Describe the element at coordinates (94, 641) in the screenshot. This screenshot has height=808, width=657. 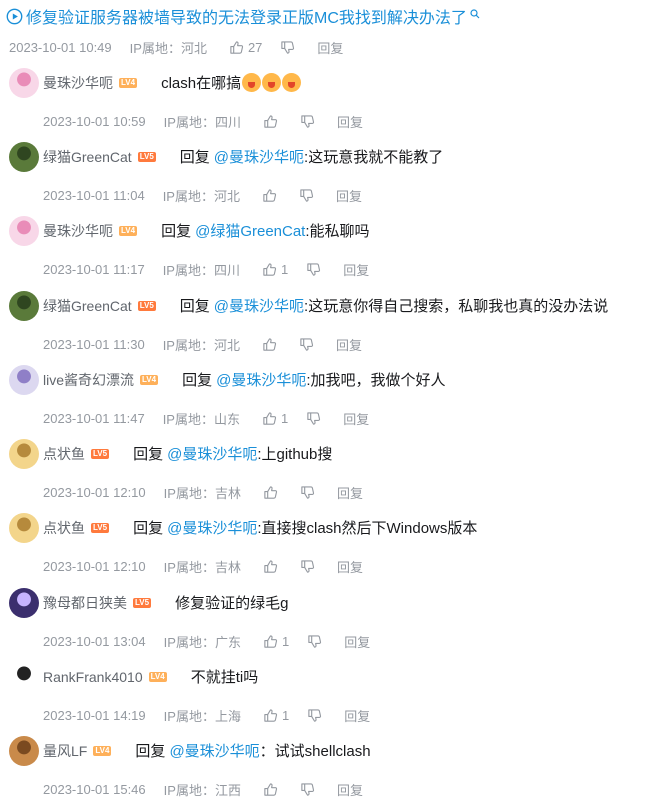
I see `comment-time: 2023-10-01 13:04` at that location.